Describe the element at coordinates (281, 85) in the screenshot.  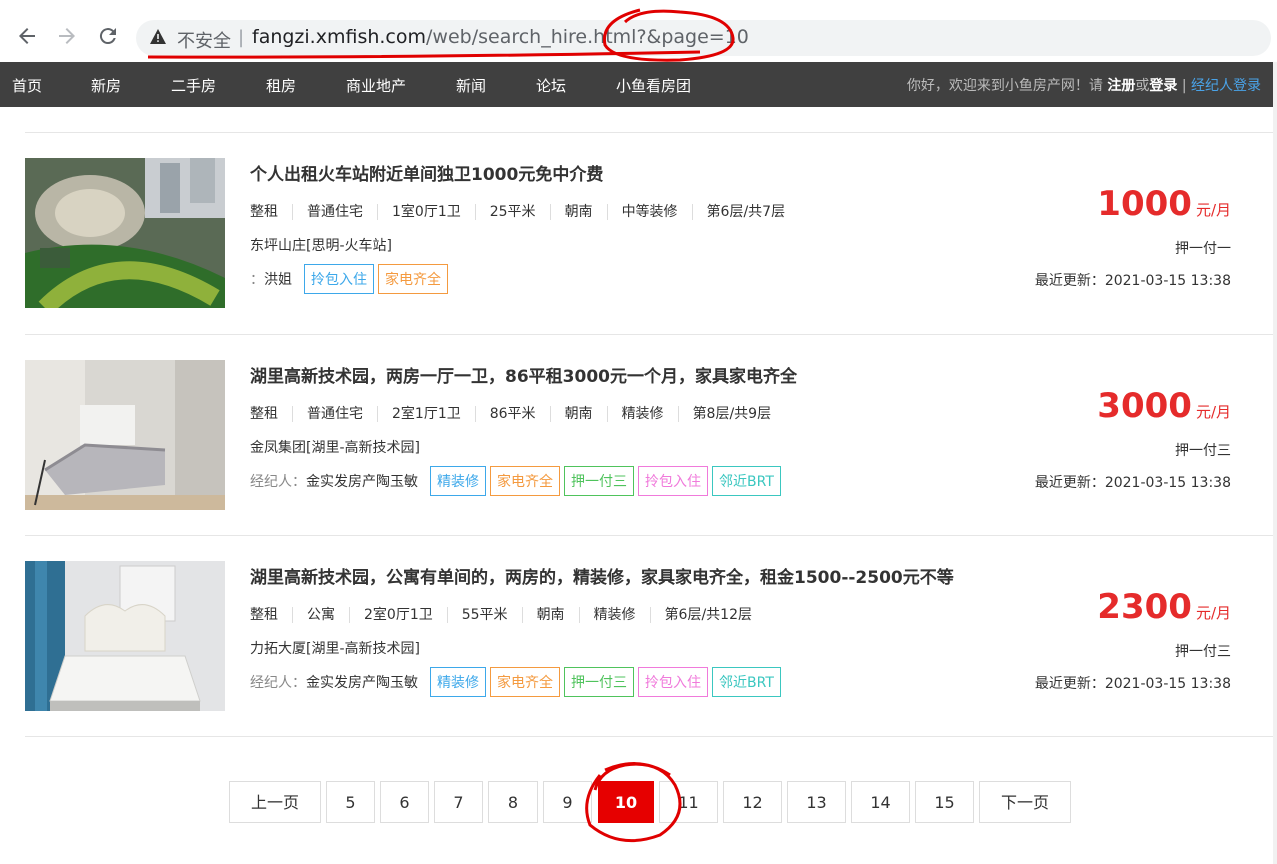
I see `nav-item-rent: 租房` at that location.